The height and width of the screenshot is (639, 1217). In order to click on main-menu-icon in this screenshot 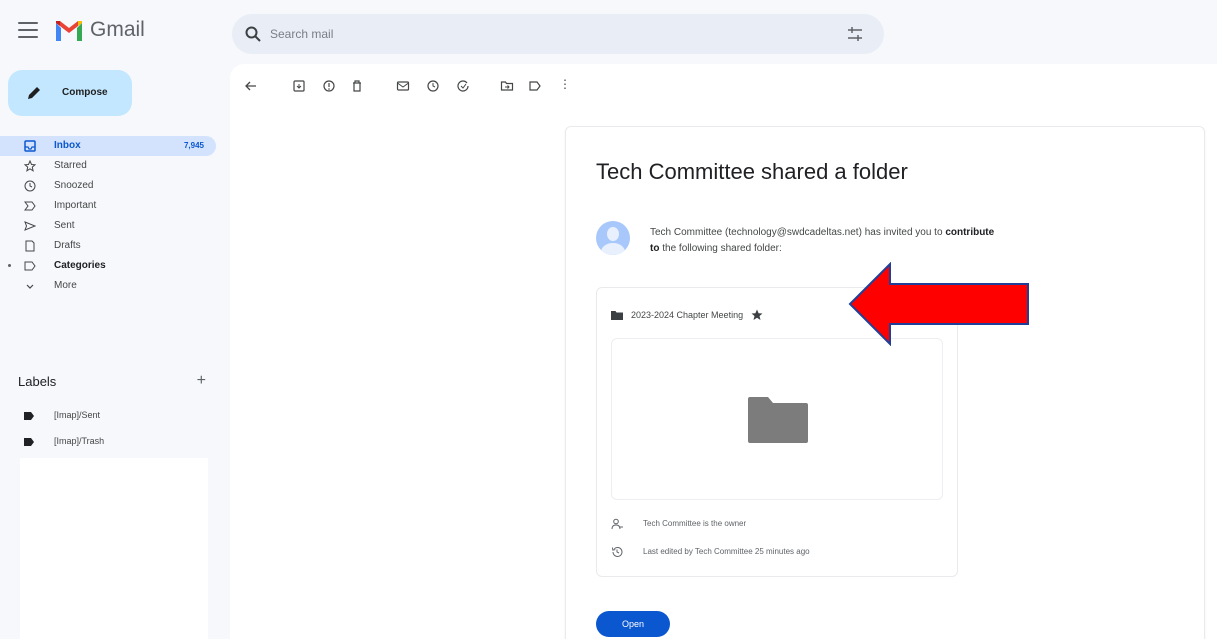, I will do `click(28, 30)`.